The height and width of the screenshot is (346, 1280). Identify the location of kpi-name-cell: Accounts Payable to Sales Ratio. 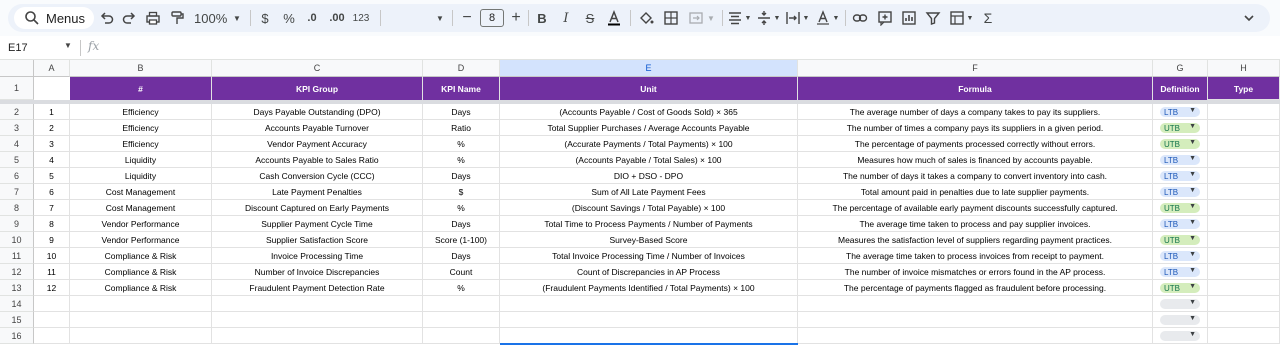
(317, 160).